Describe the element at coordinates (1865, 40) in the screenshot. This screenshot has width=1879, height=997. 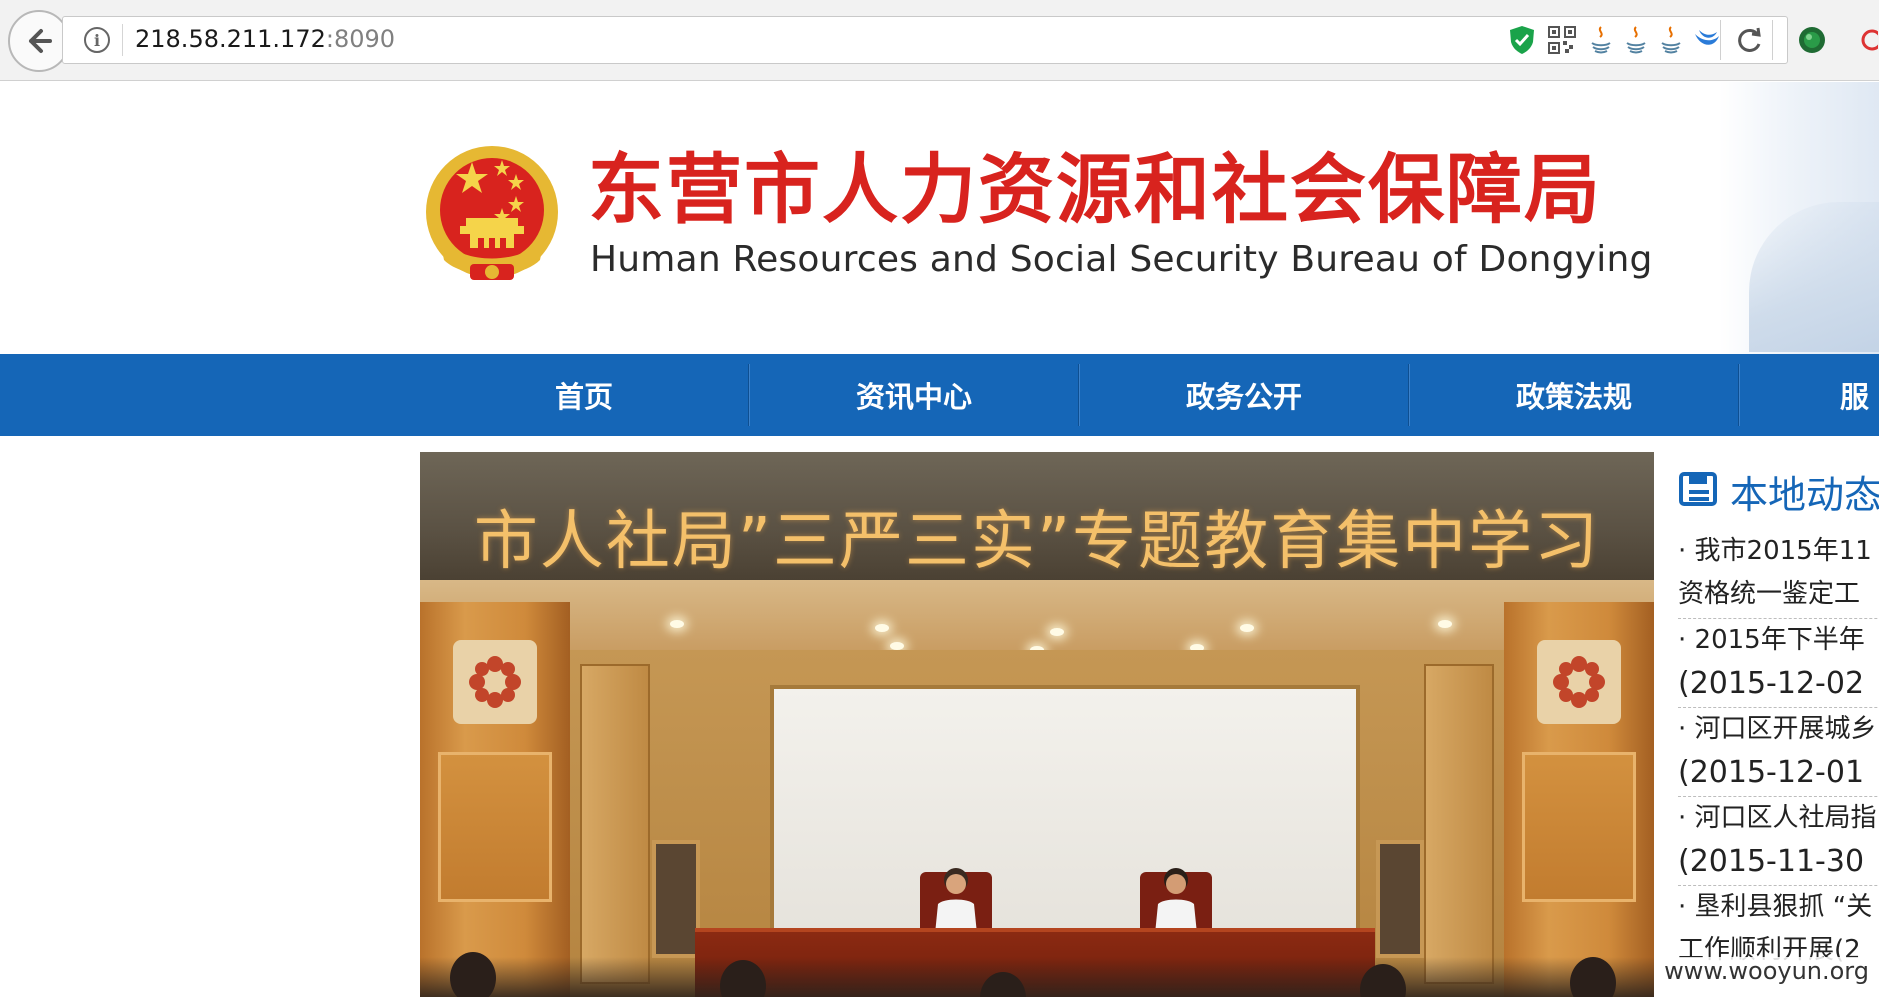
I see `menu-icon` at that location.